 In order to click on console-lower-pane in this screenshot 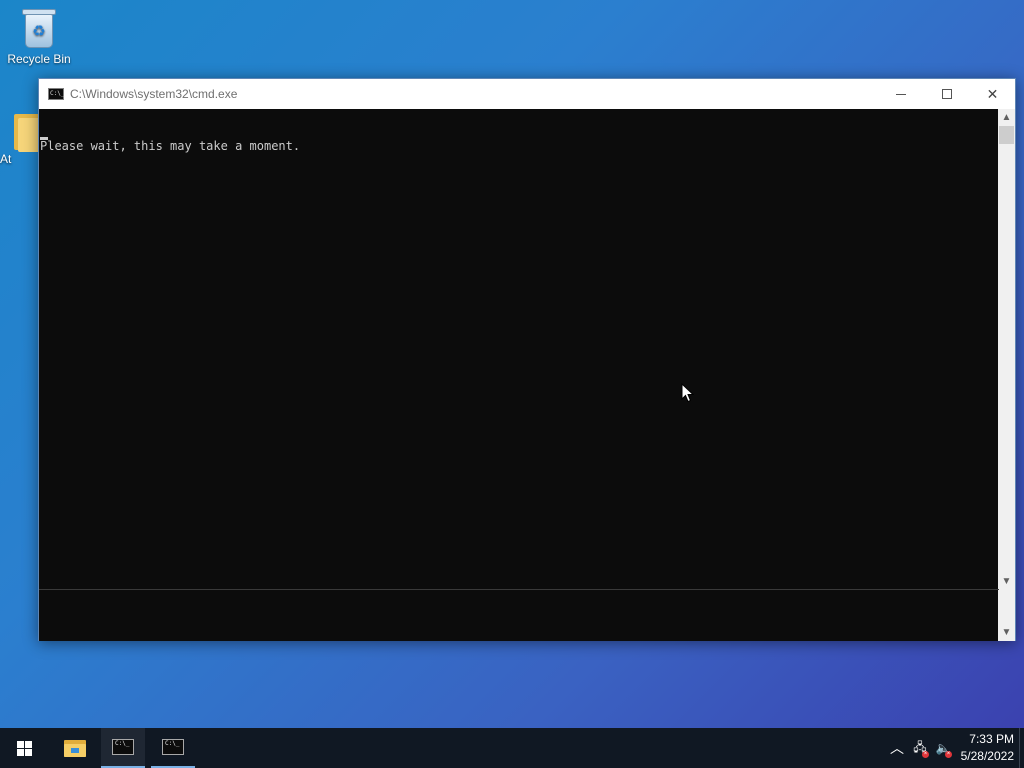, I will do `click(519, 615)`.